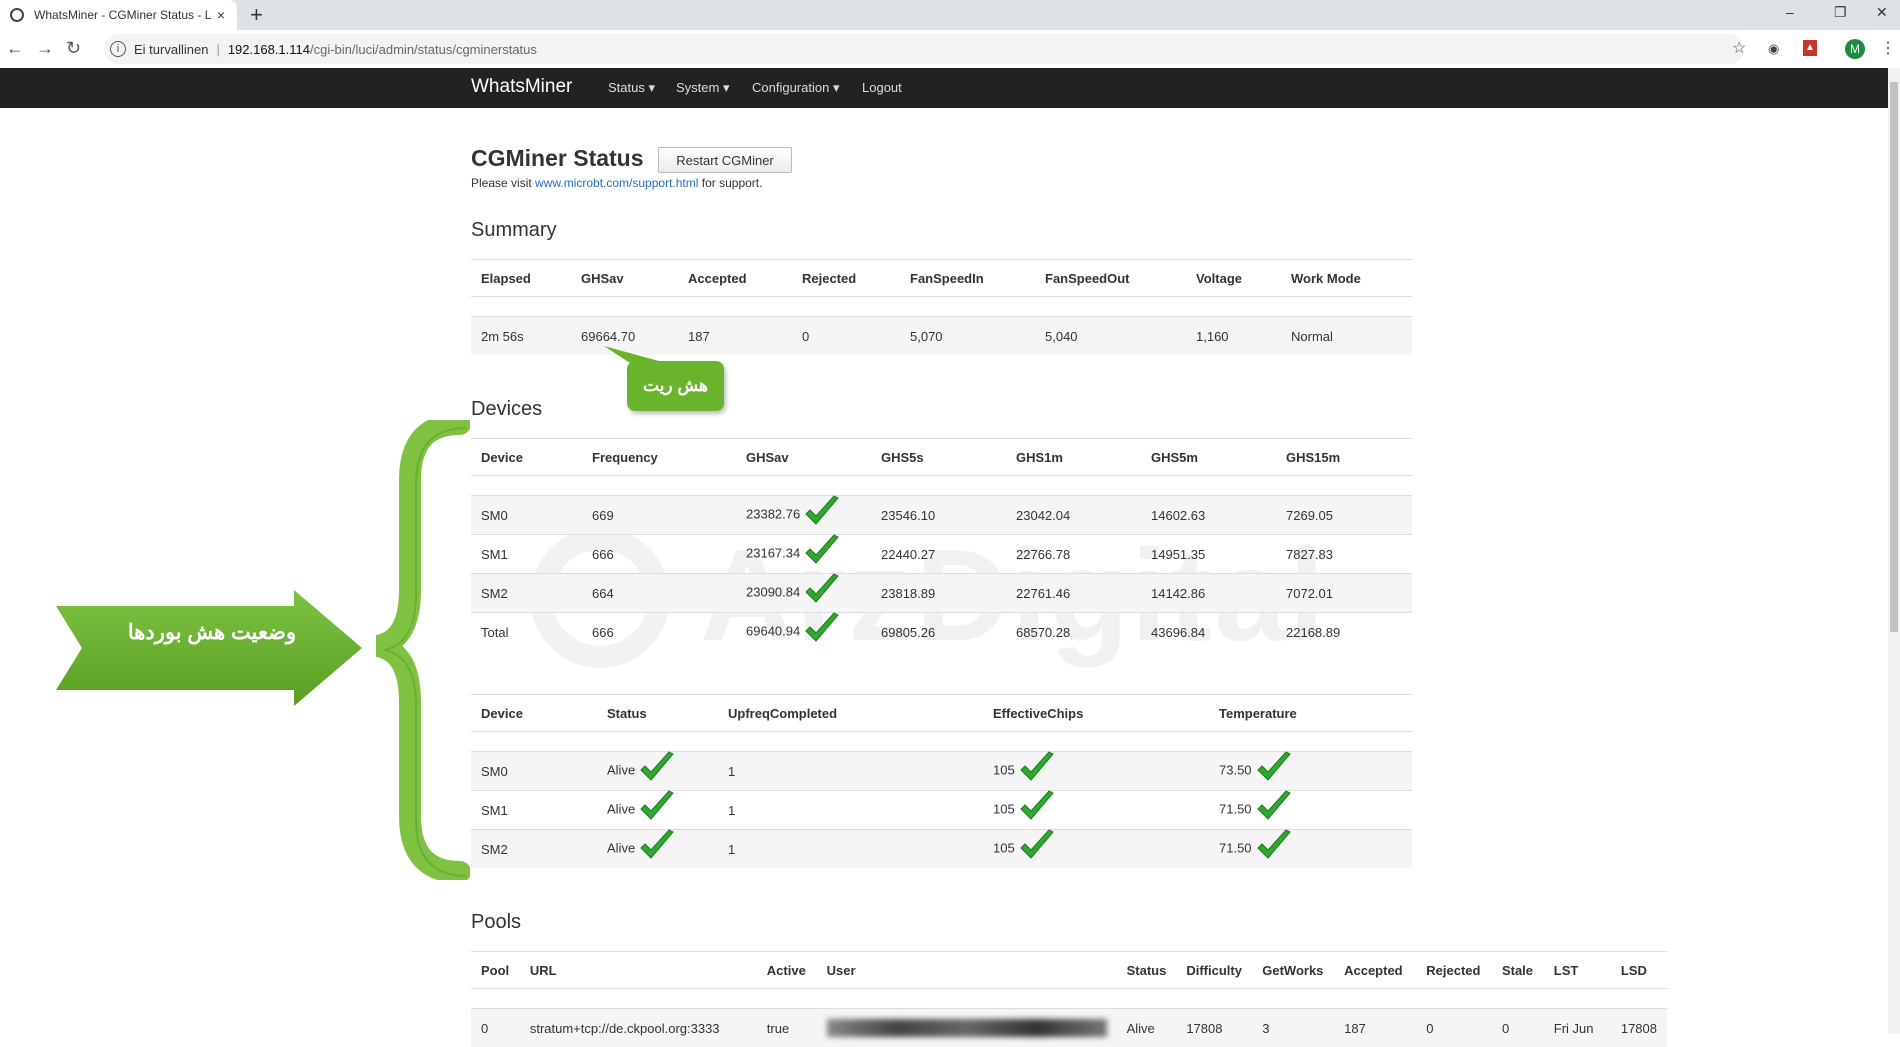  Describe the element at coordinates (1790, 12) in the screenshot. I see `minimize-icon: –` at that location.